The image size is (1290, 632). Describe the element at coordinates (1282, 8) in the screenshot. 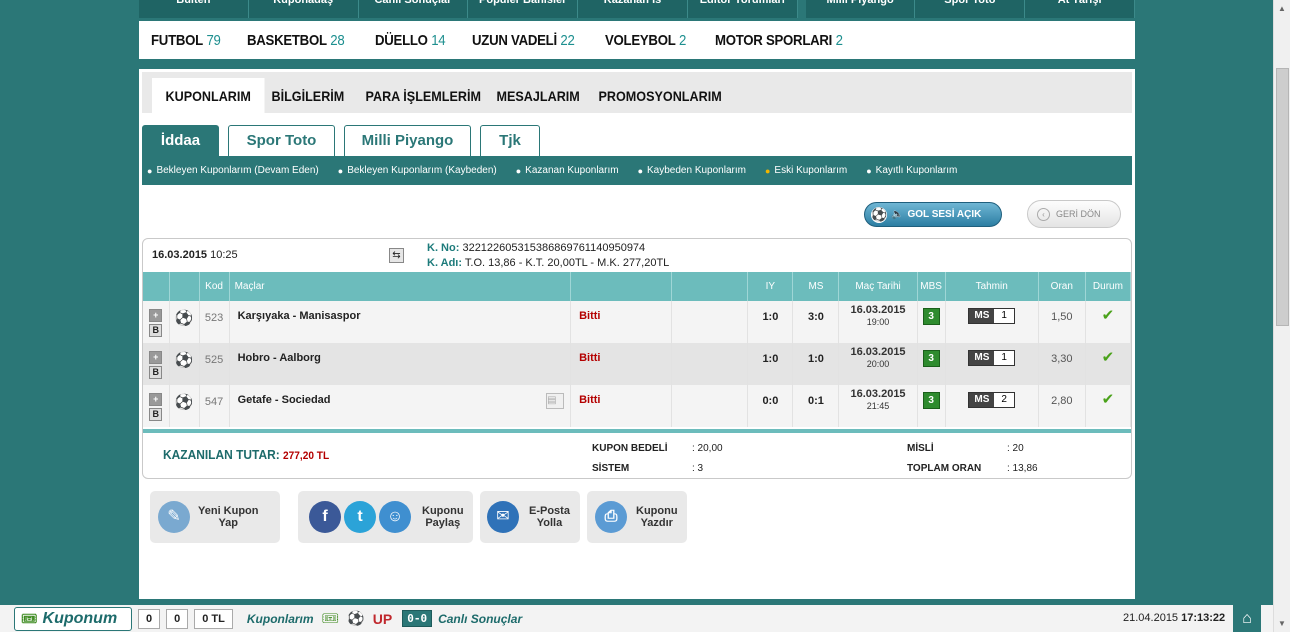

I see `scroll-up-icon: ▲` at that location.